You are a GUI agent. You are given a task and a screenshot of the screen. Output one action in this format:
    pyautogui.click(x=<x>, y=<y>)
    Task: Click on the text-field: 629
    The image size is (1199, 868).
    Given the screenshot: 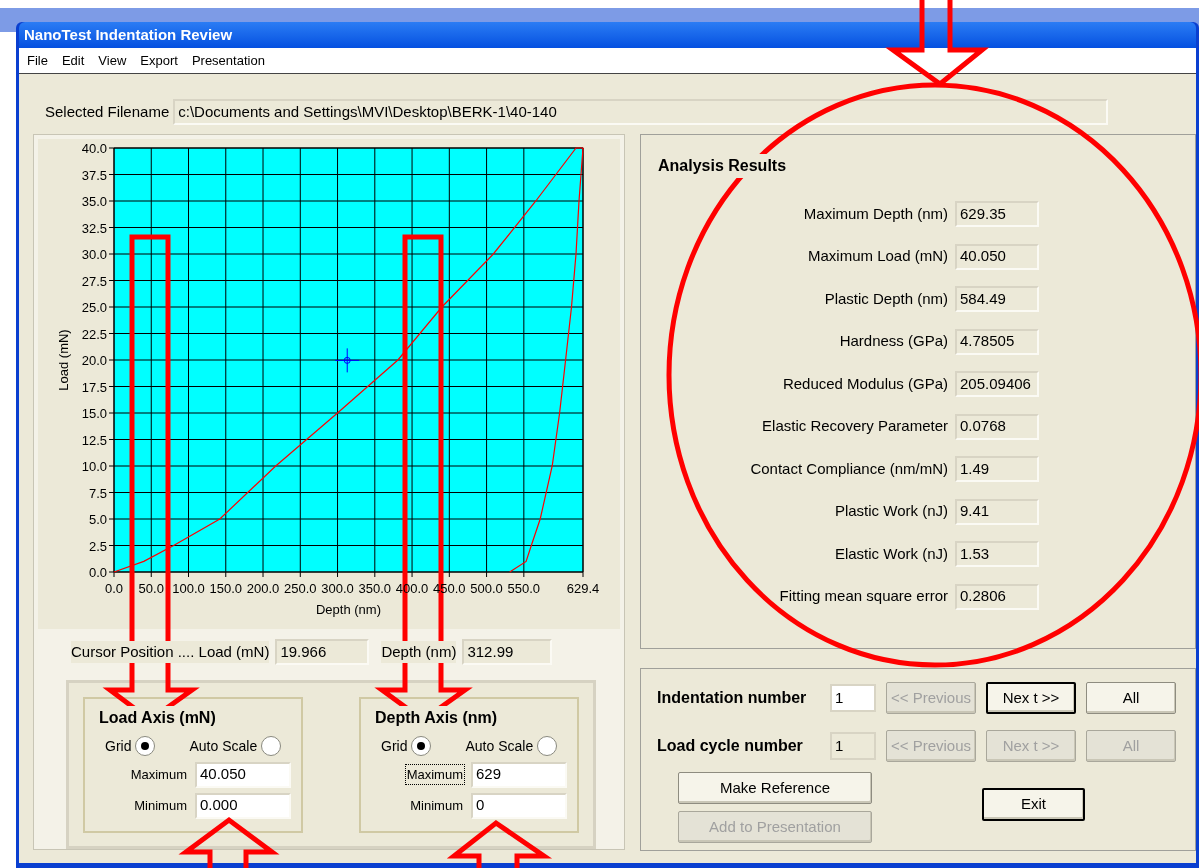 What is the action you would take?
    pyautogui.click(x=519, y=774)
    